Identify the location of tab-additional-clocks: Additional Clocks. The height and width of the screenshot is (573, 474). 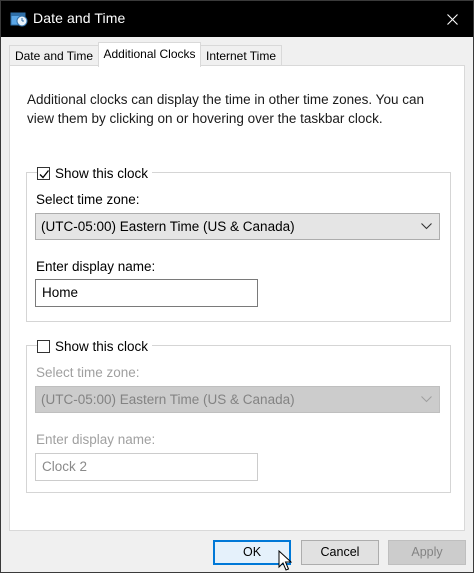
(149, 54).